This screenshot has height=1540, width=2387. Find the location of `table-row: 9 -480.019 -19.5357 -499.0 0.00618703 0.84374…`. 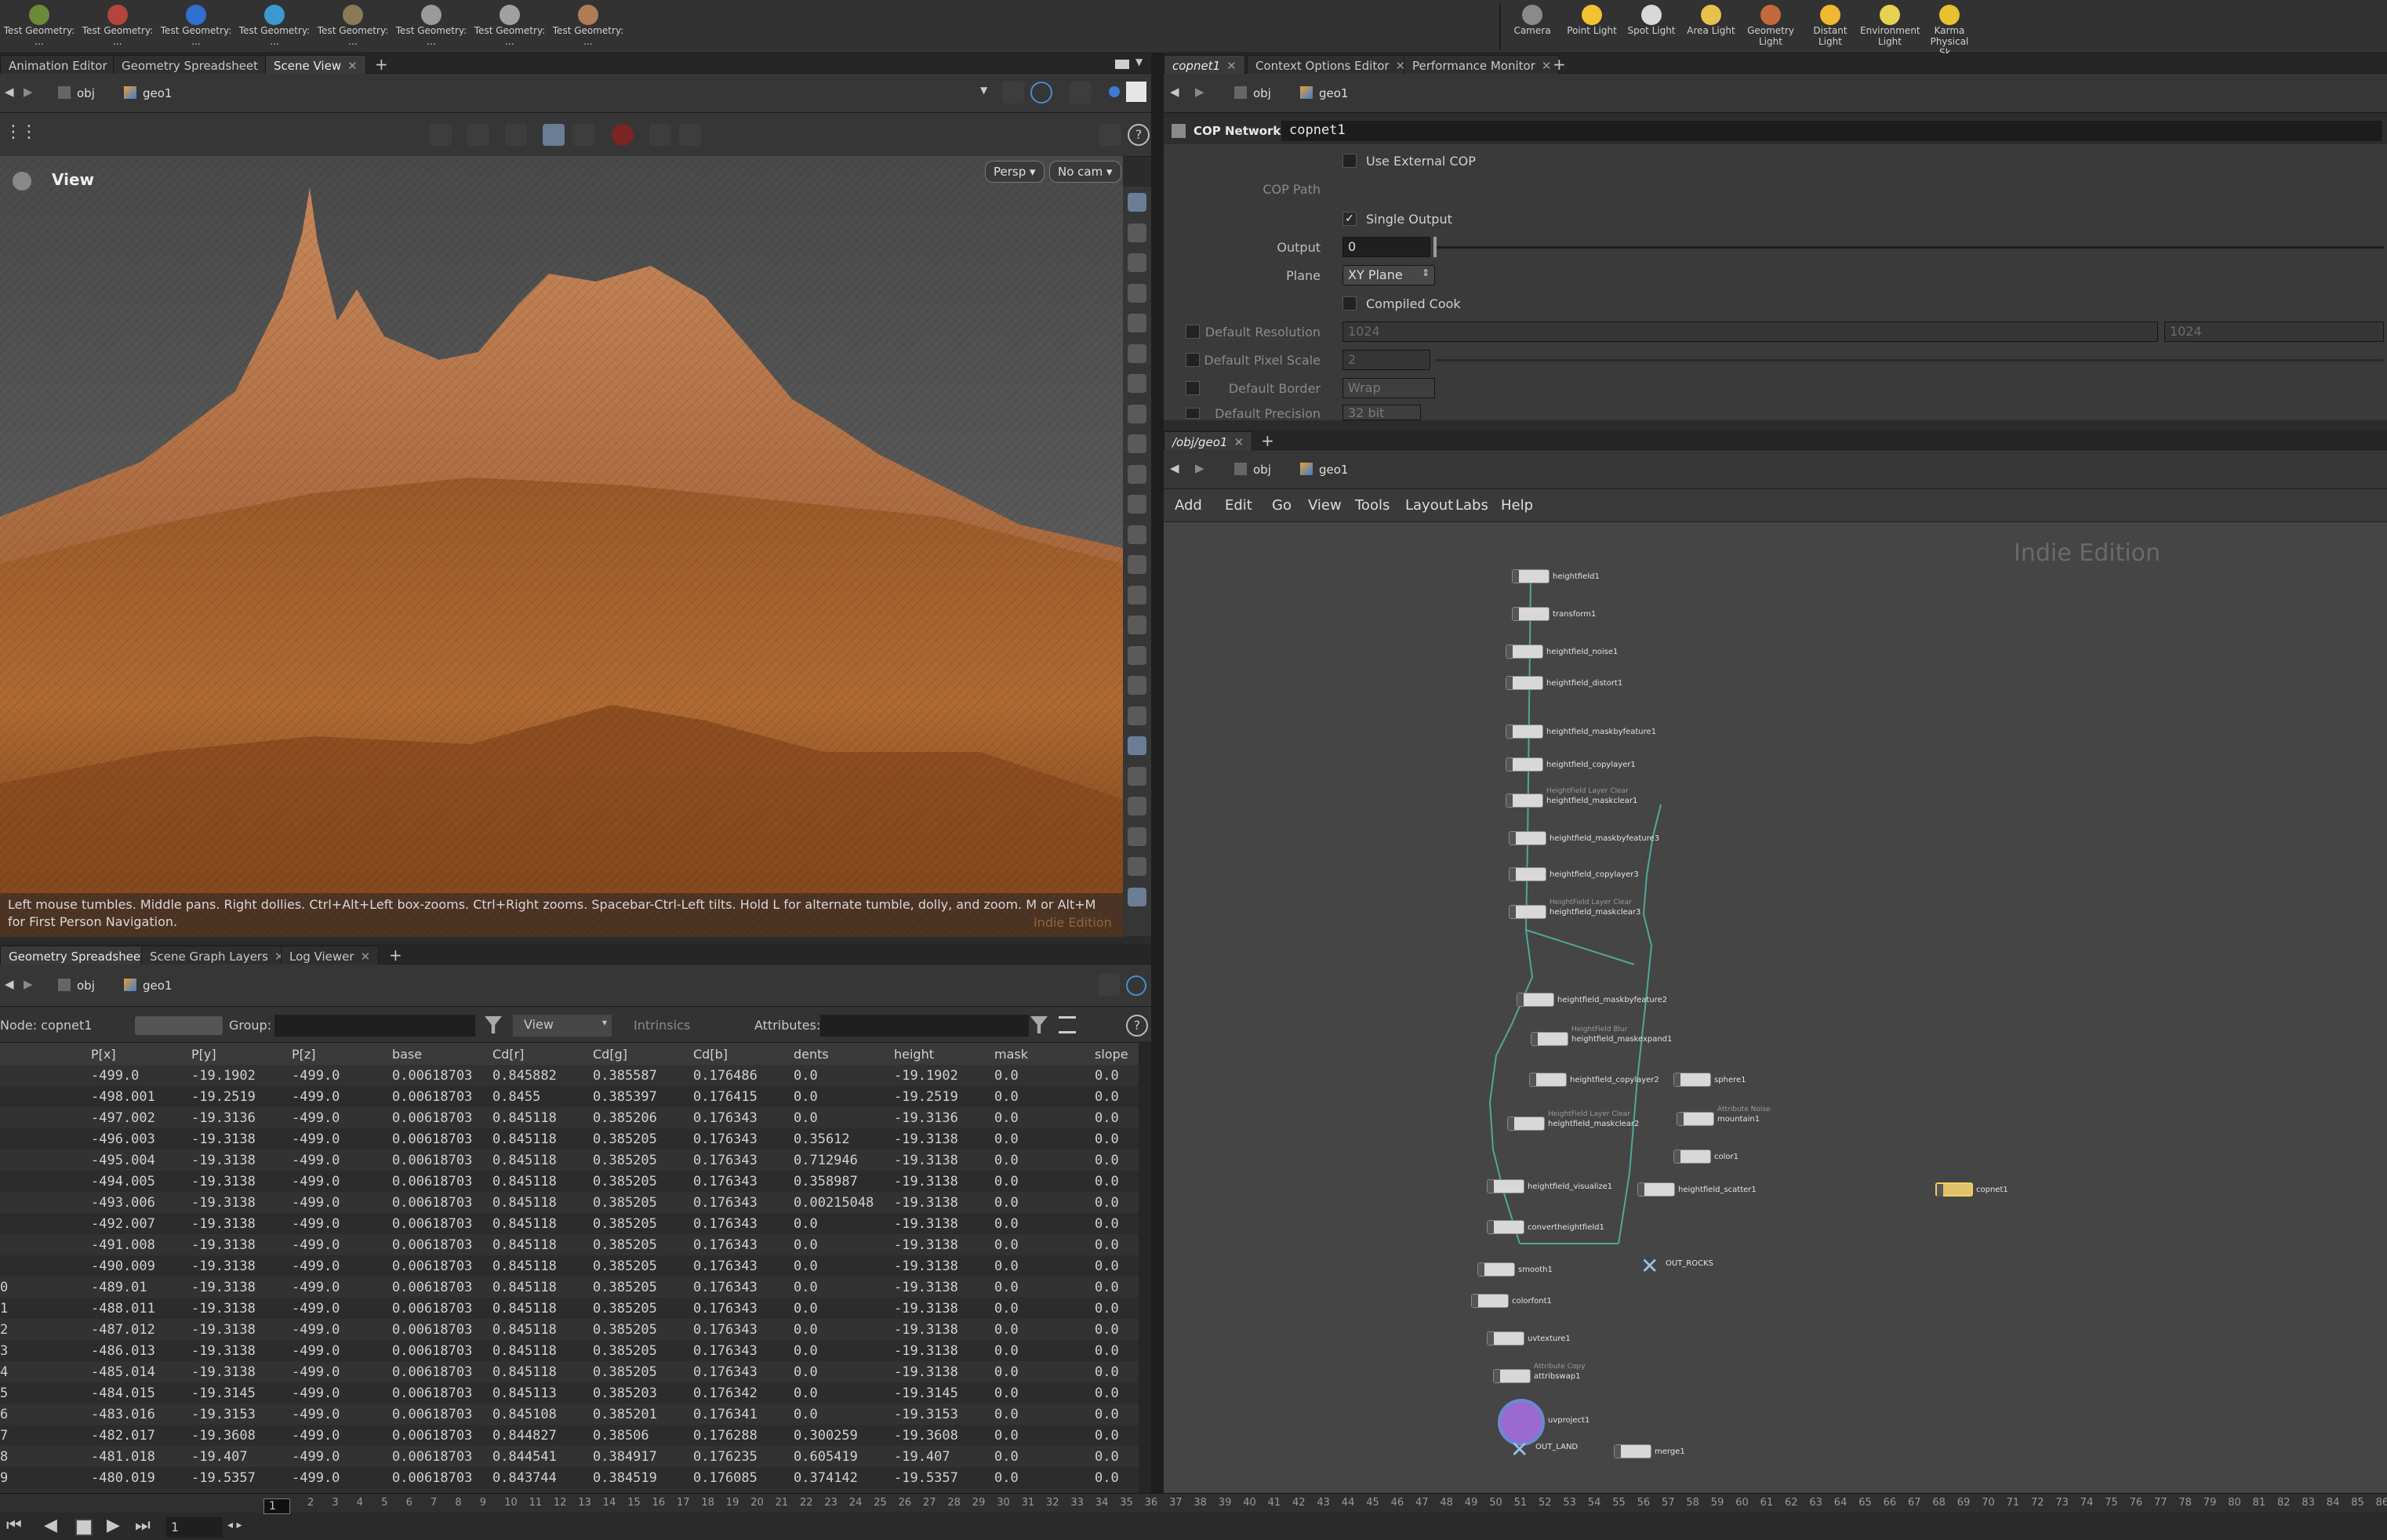

table-row: 9 -480.019 -19.5357 -499.0 0.00618703 0.84374… is located at coordinates (572, 1477).